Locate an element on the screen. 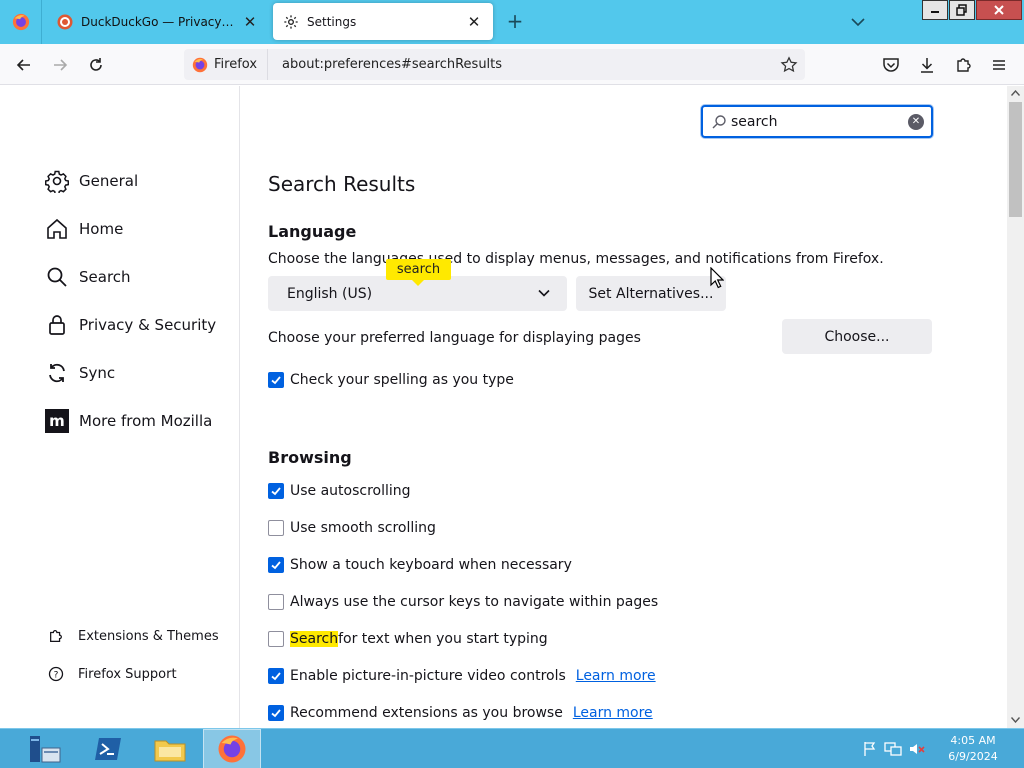 The image size is (1024, 768). bookmark-button is located at coordinates (789, 65).